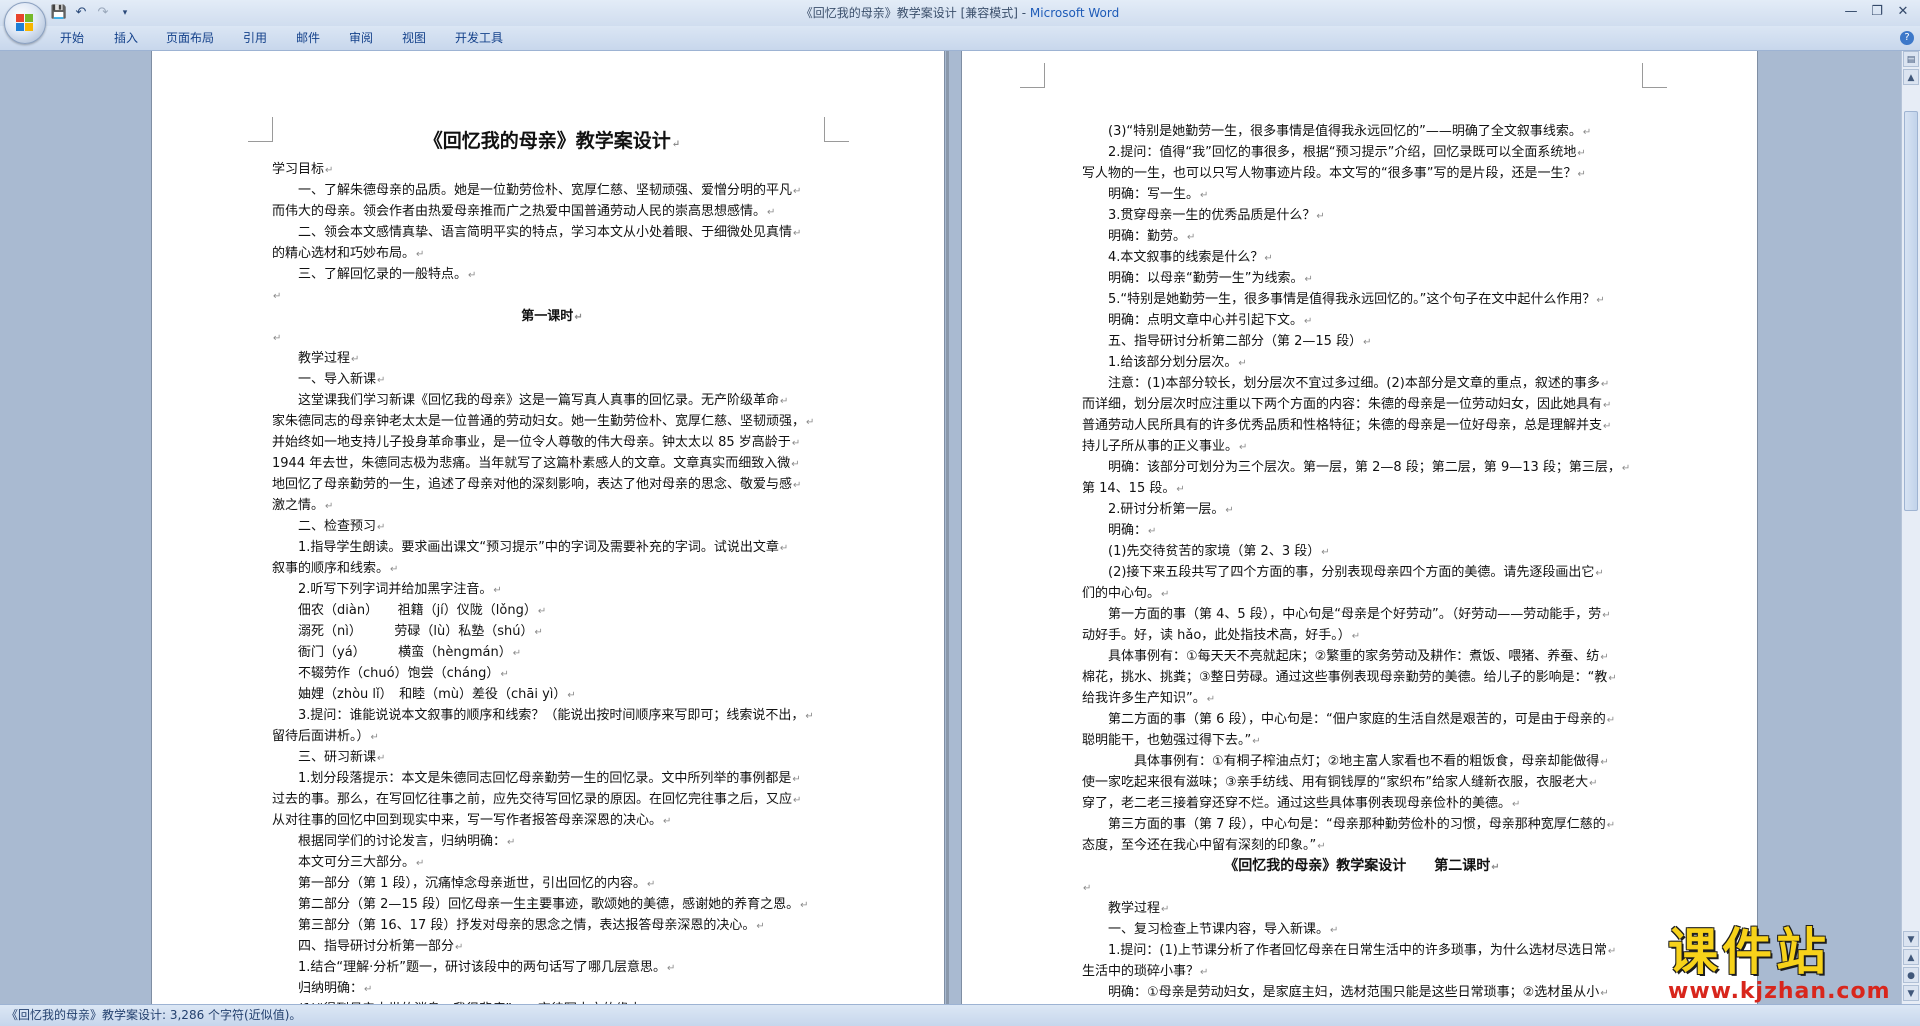 The height and width of the screenshot is (1026, 1920). What do you see at coordinates (308, 38) in the screenshot?
I see `tab-mailings: 邮件` at bounding box center [308, 38].